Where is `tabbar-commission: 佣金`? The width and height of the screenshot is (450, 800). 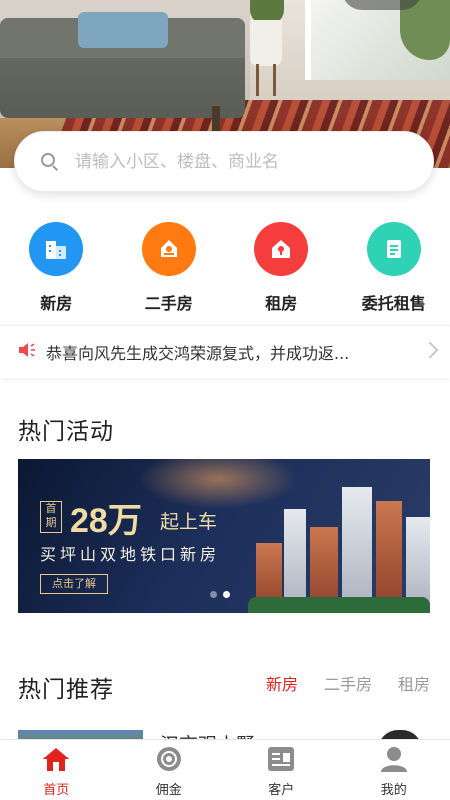
tabbar-commission: 佣金 is located at coordinates (169, 770).